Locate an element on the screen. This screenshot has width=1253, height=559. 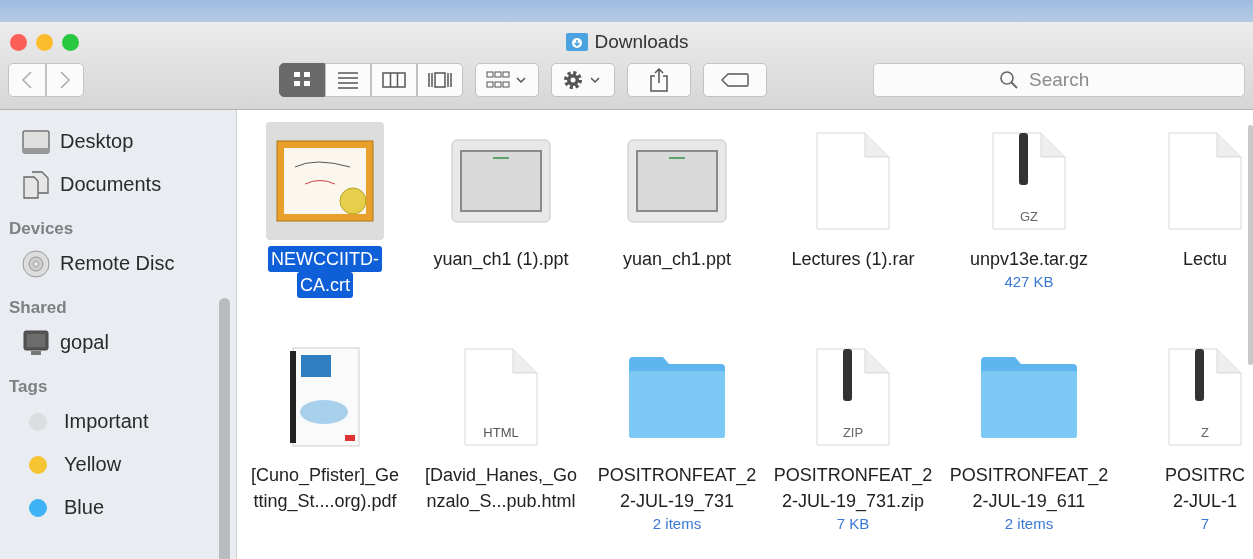
sidebar-item: Yellow is located at coordinates (93, 464).